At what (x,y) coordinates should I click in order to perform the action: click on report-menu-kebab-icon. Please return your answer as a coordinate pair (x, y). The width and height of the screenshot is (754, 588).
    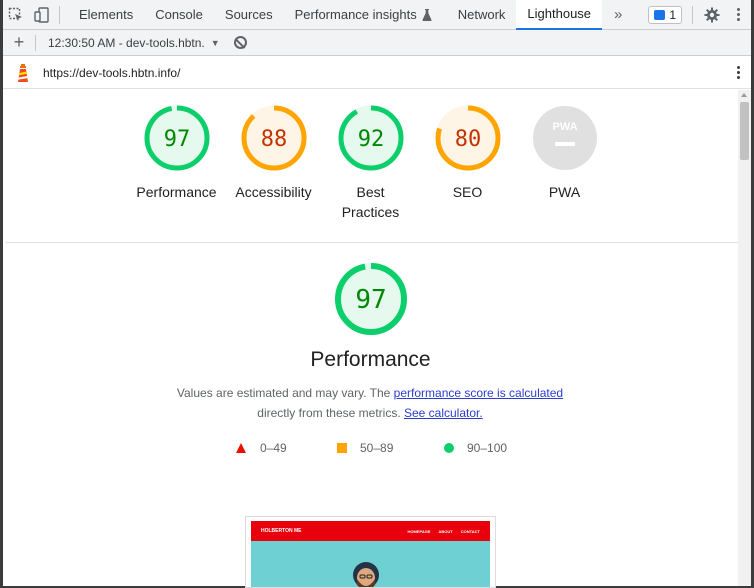
    Looking at the image, I should click on (738, 72).